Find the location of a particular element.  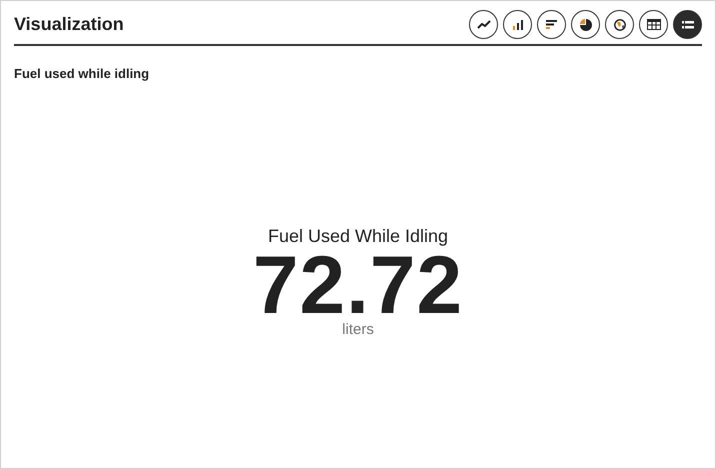

horizontal-bar-icon is located at coordinates (551, 24).